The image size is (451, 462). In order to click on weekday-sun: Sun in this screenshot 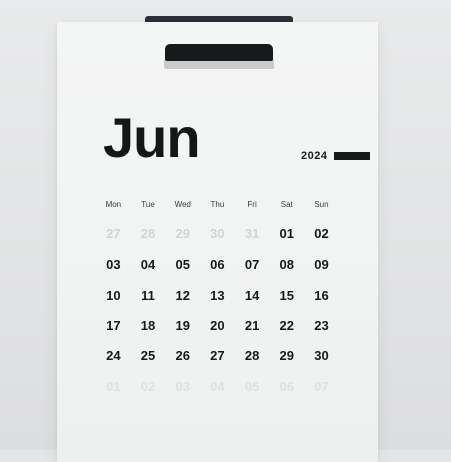, I will do `click(321, 204)`.